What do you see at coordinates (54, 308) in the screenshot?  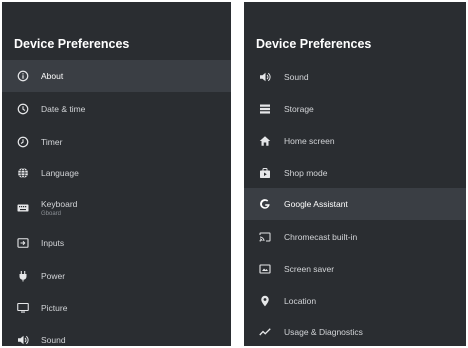 I see `menu-item-label: Picture` at bounding box center [54, 308].